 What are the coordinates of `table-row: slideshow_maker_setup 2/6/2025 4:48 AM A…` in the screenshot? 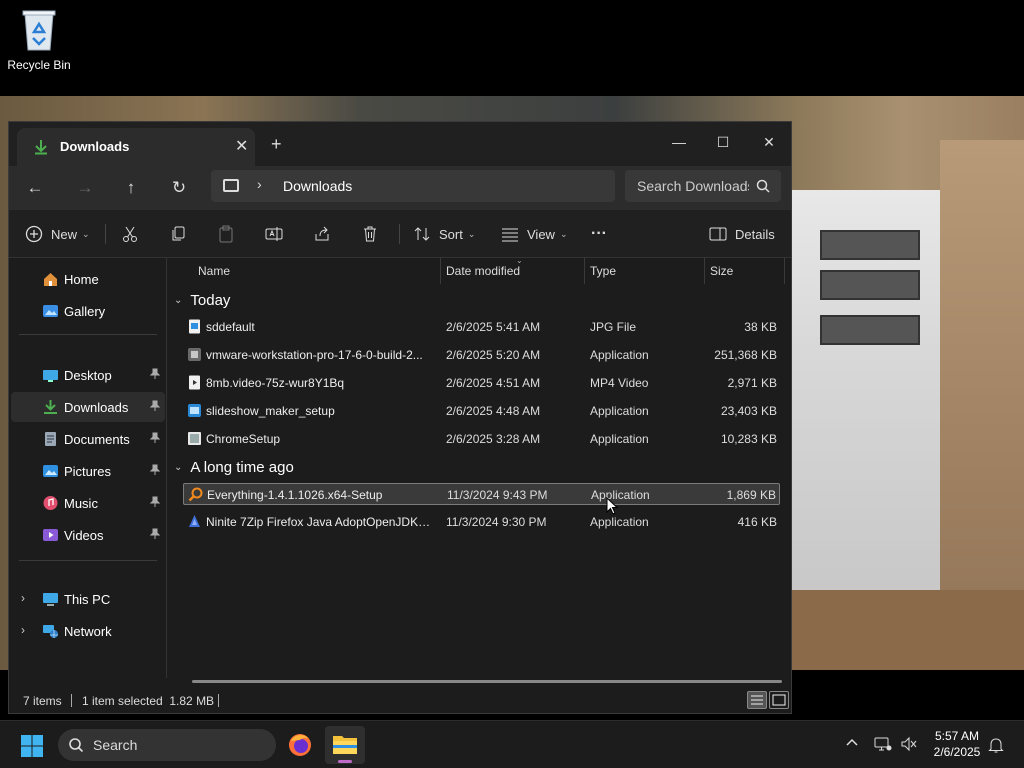 It's located at (481, 411).